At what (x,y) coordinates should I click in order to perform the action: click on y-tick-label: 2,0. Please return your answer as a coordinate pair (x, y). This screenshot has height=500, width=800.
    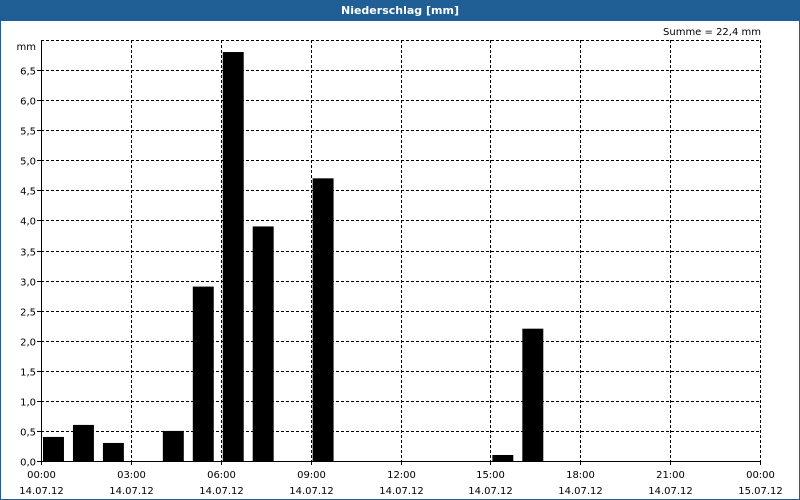
    Looking at the image, I should click on (28, 343).